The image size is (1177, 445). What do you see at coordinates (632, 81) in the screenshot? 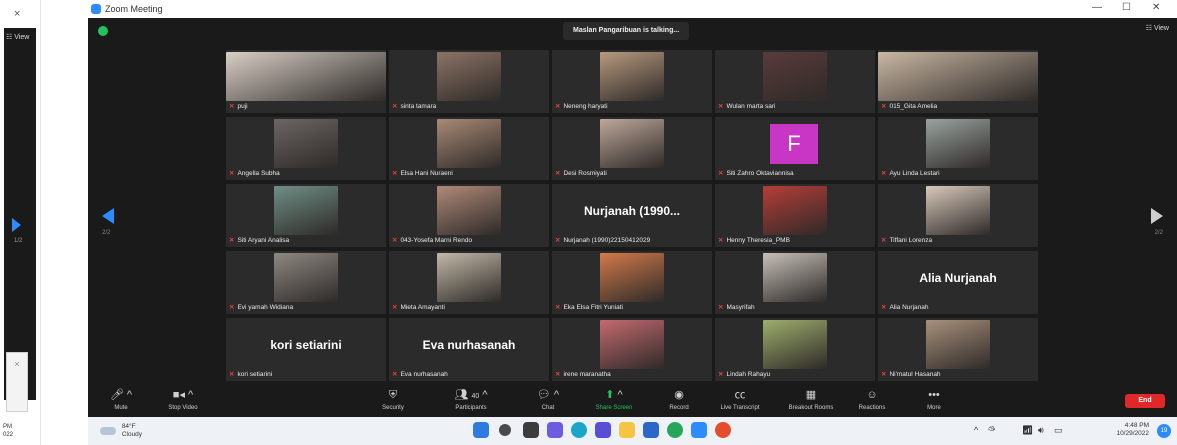
I see `participant-tile: ⨯ Neneng haryati` at bounding box center [632, 81].